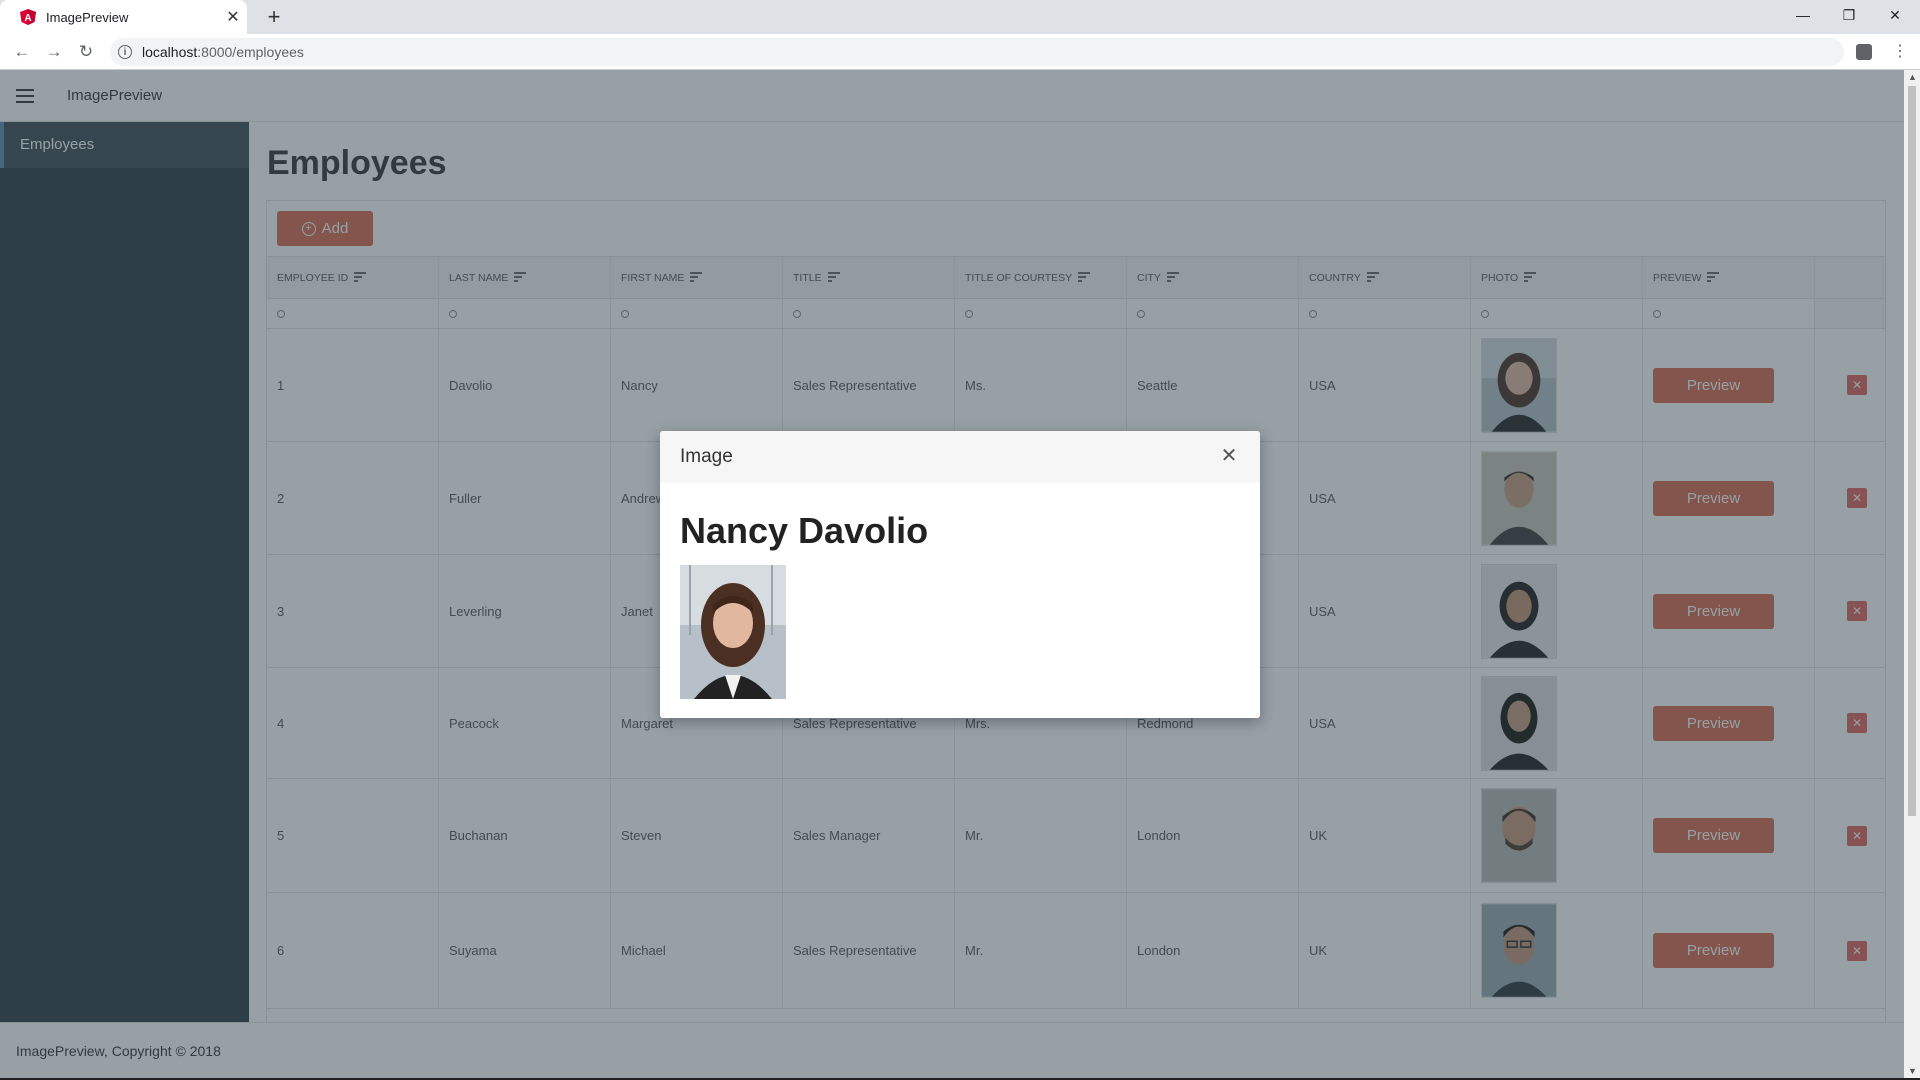 Image resolution: width=1920 pixels, height=1080 pixels. I want to click on employee-photo-large, so click(733, 632).